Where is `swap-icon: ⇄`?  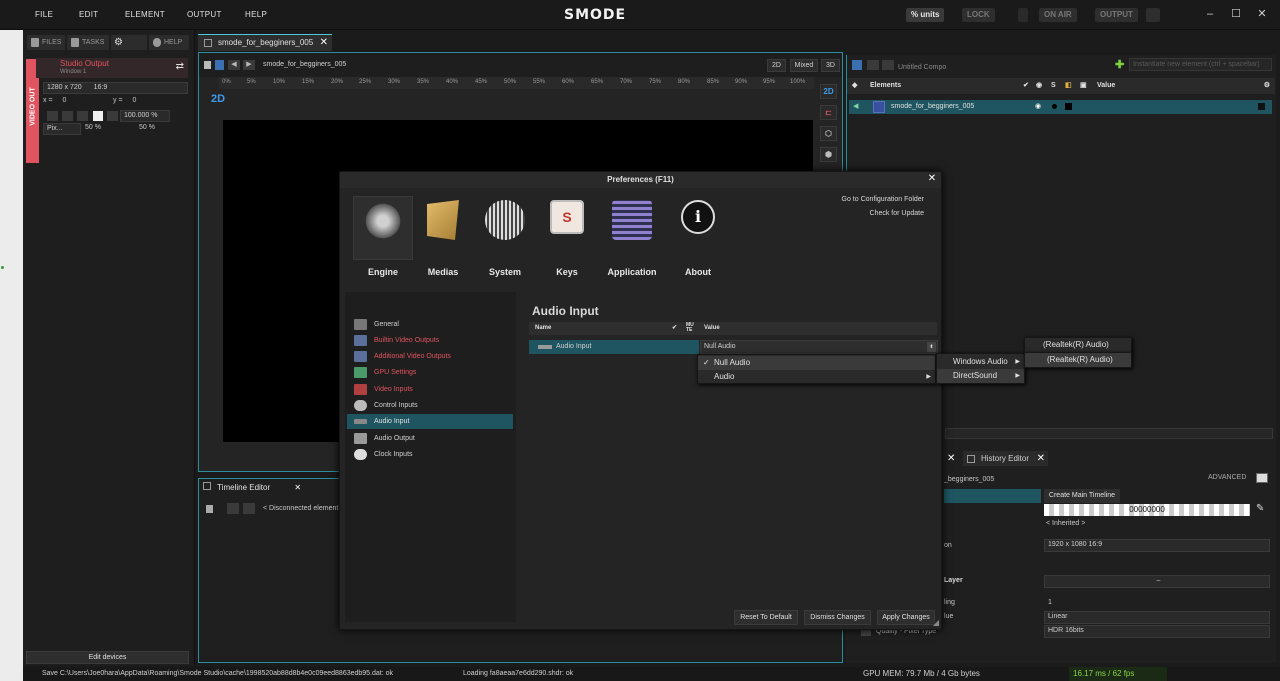
swap-icon: ⇄ is located at coordinates (180, 66).